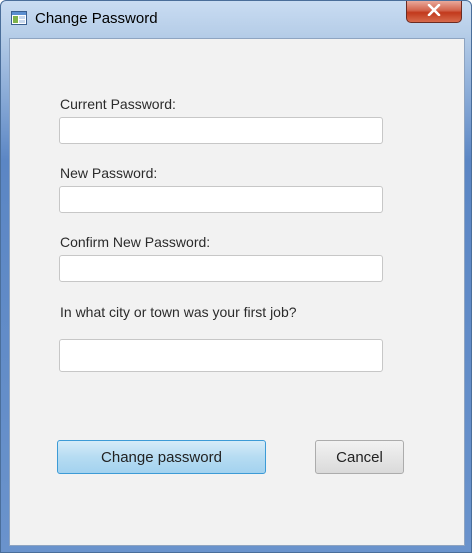 Image resolution: width=472 pixels, height=553 pixels. I want to click on security-question-label: In what city or town was your first job?, so click(178, 312).